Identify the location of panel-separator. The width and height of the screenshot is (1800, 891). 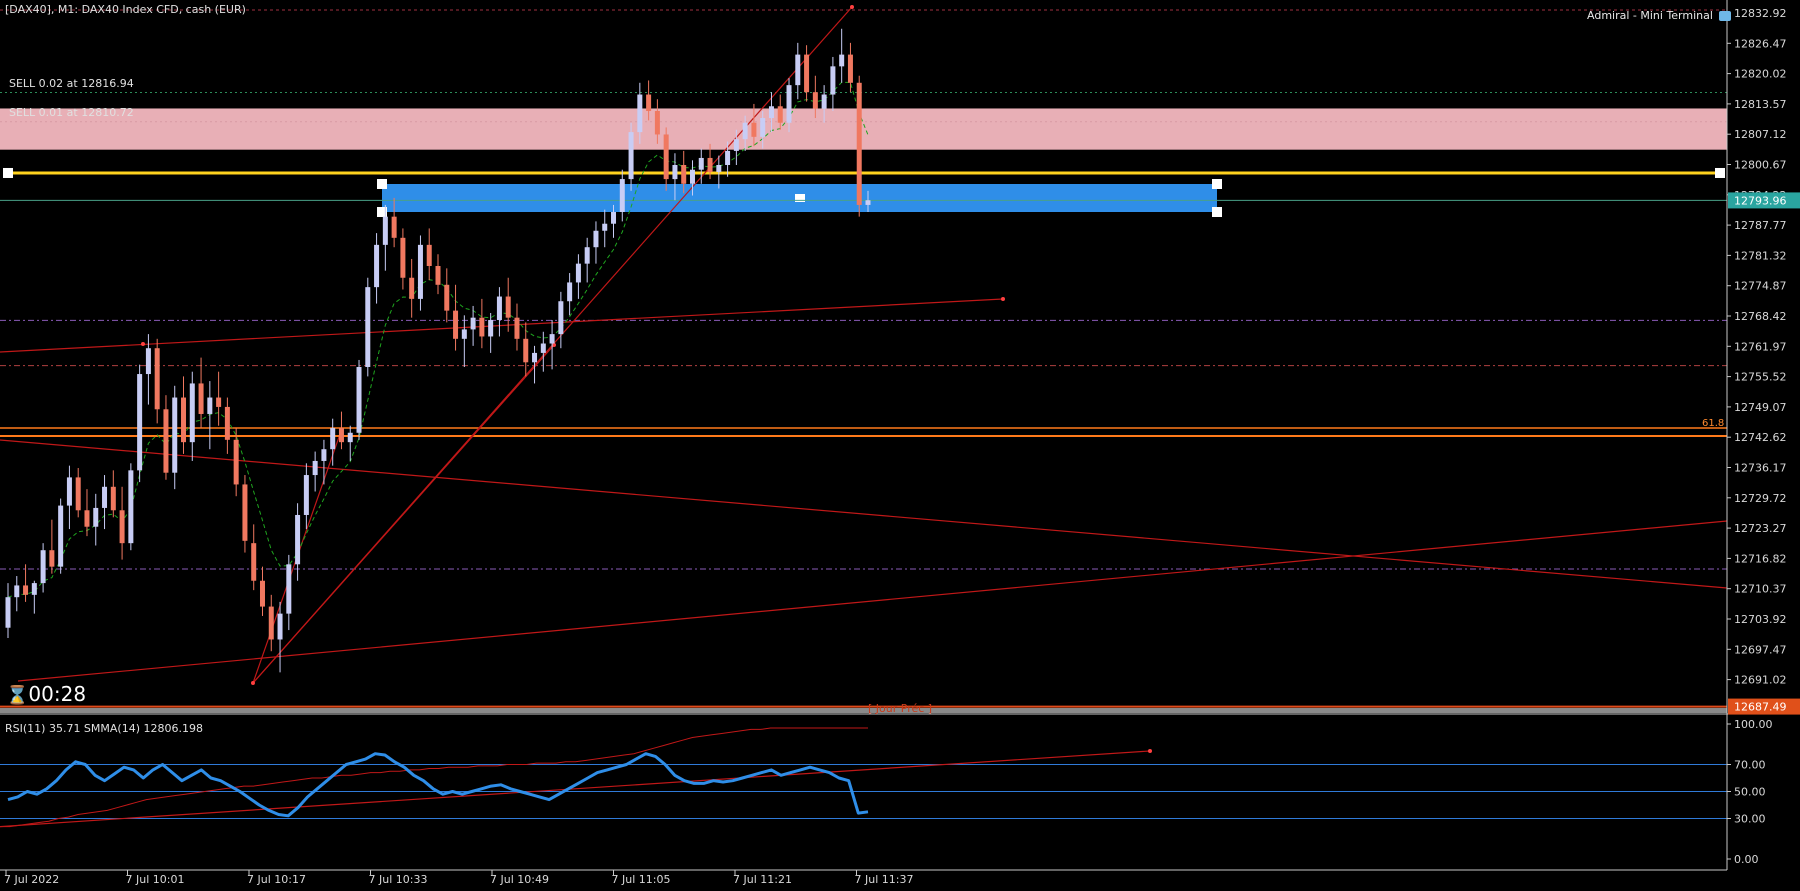
(863, 710).